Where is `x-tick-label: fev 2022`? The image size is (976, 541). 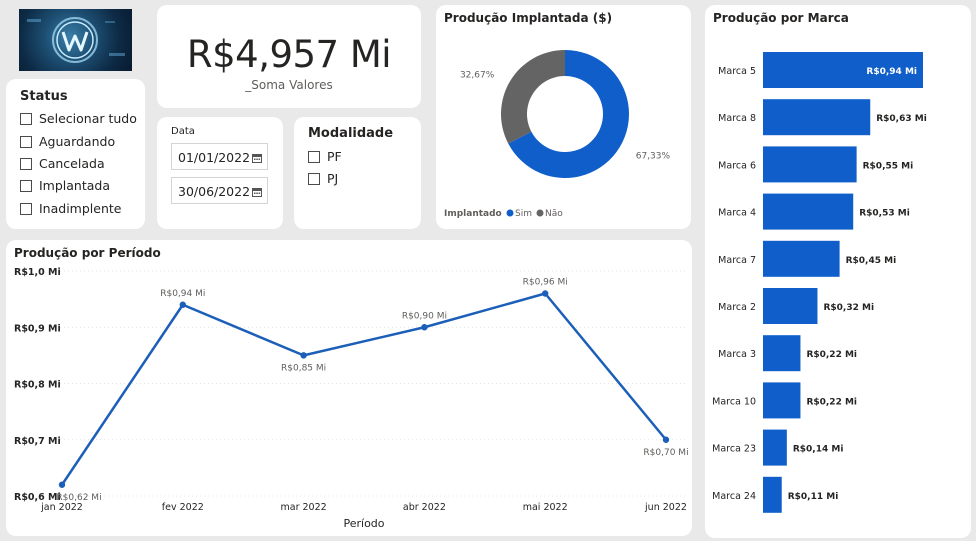 x-tick-label: fev 2022 is located at coordinates (183, 507).